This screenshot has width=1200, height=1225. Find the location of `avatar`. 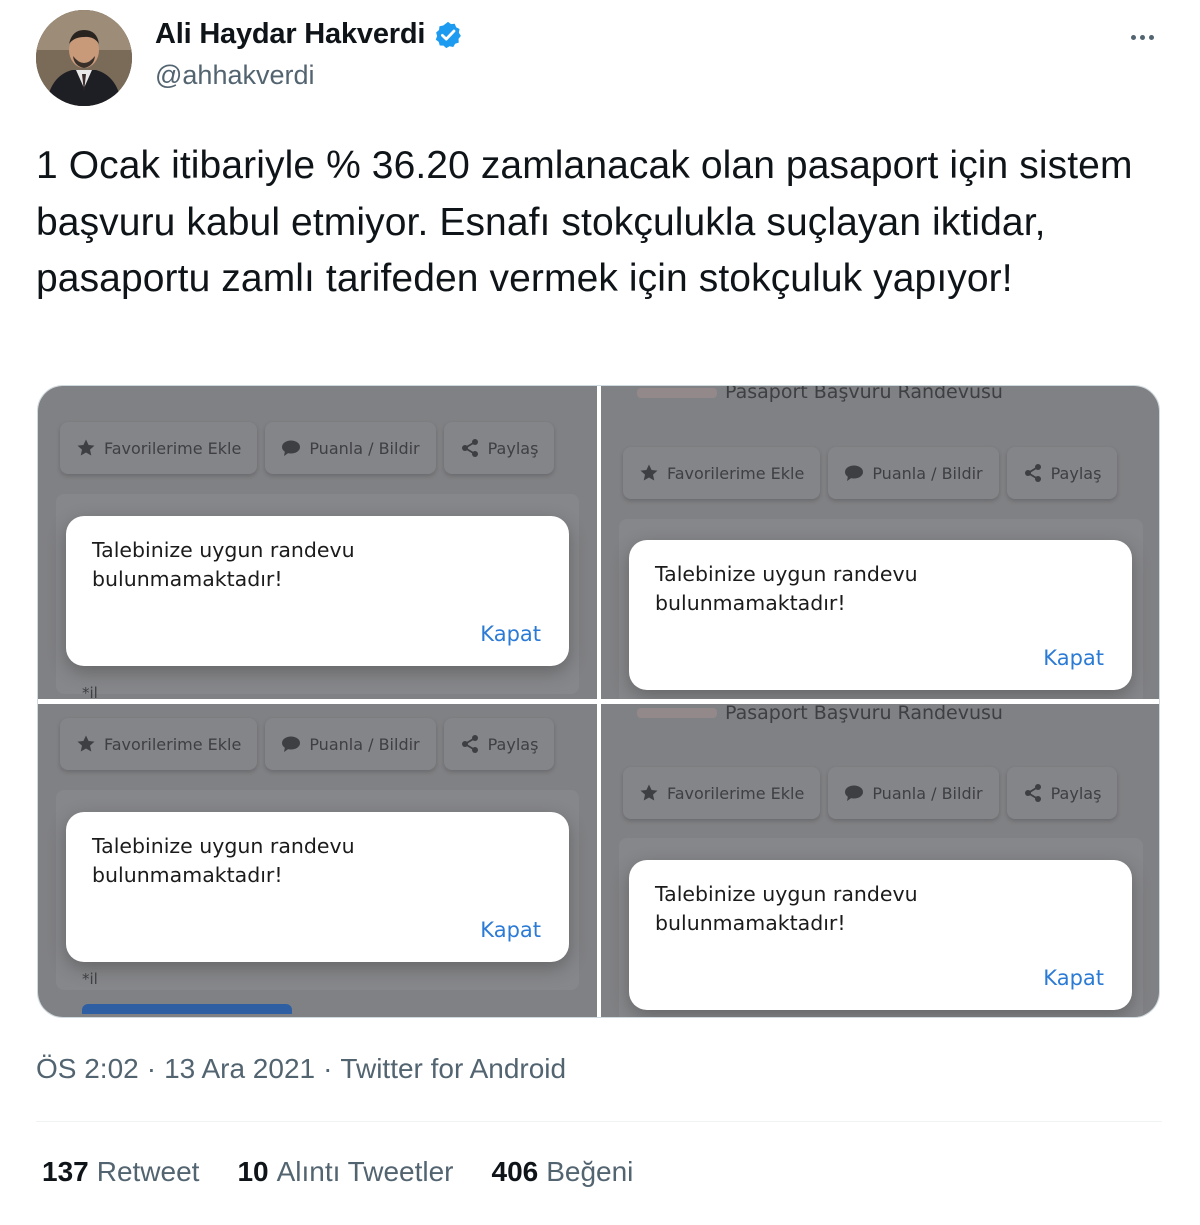

avatar is located at coordinates (84, 58).